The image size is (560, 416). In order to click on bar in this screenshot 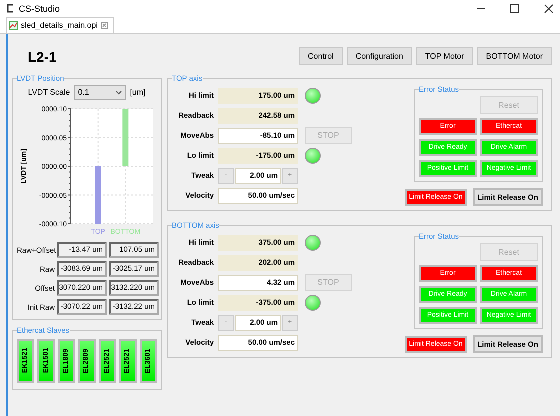, I will do `click(125, 137)`.